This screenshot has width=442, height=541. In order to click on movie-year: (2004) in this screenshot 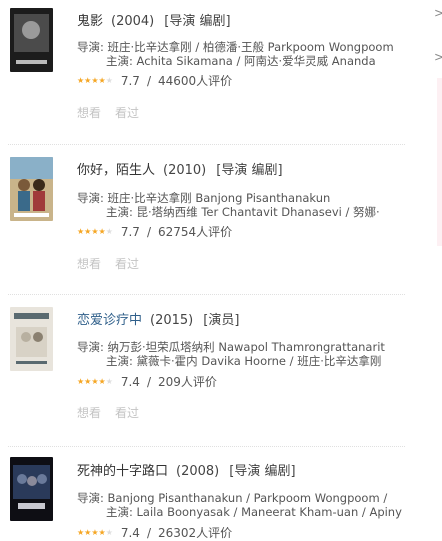, I will do `click(133, 21)`.